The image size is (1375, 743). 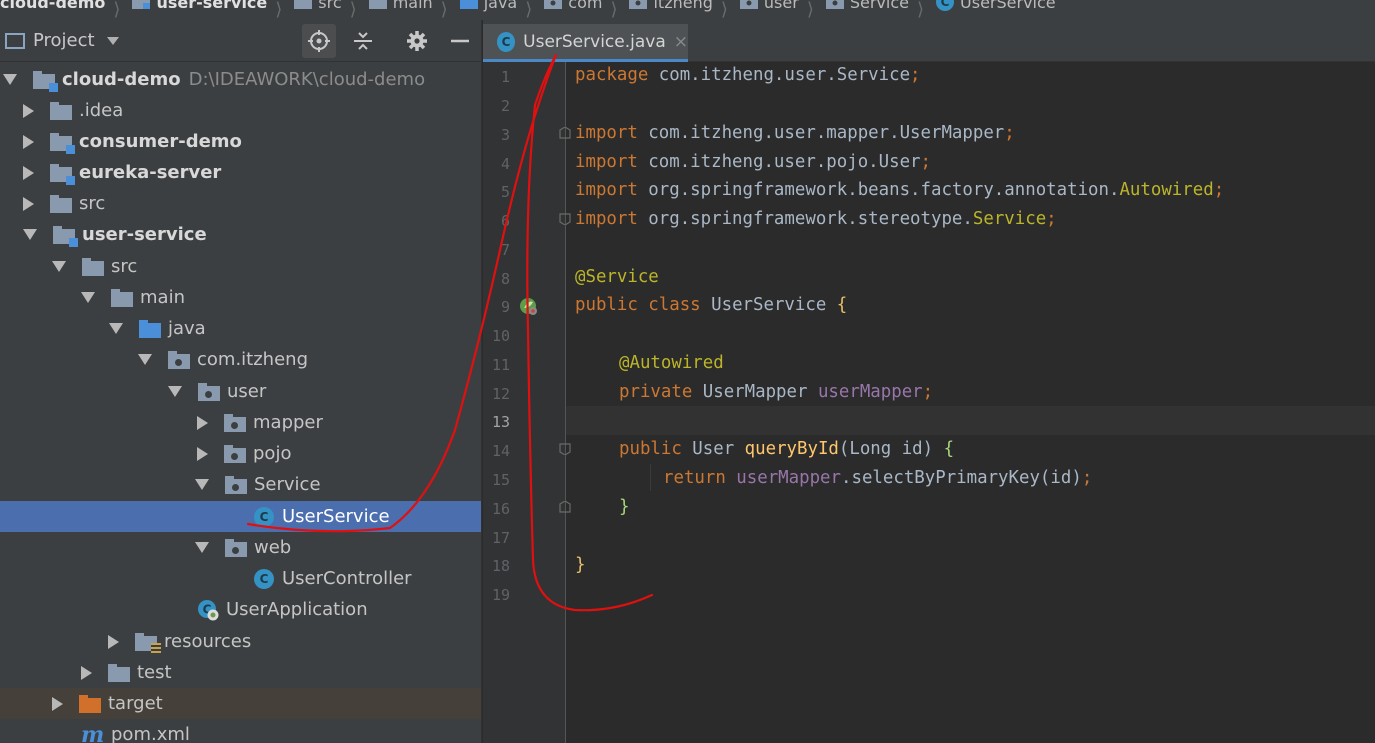 What do you see at coordinates (240, 516) in the screenshot?
I see `tree-item-userservice: C UserService` at bounding box center [240, 516].